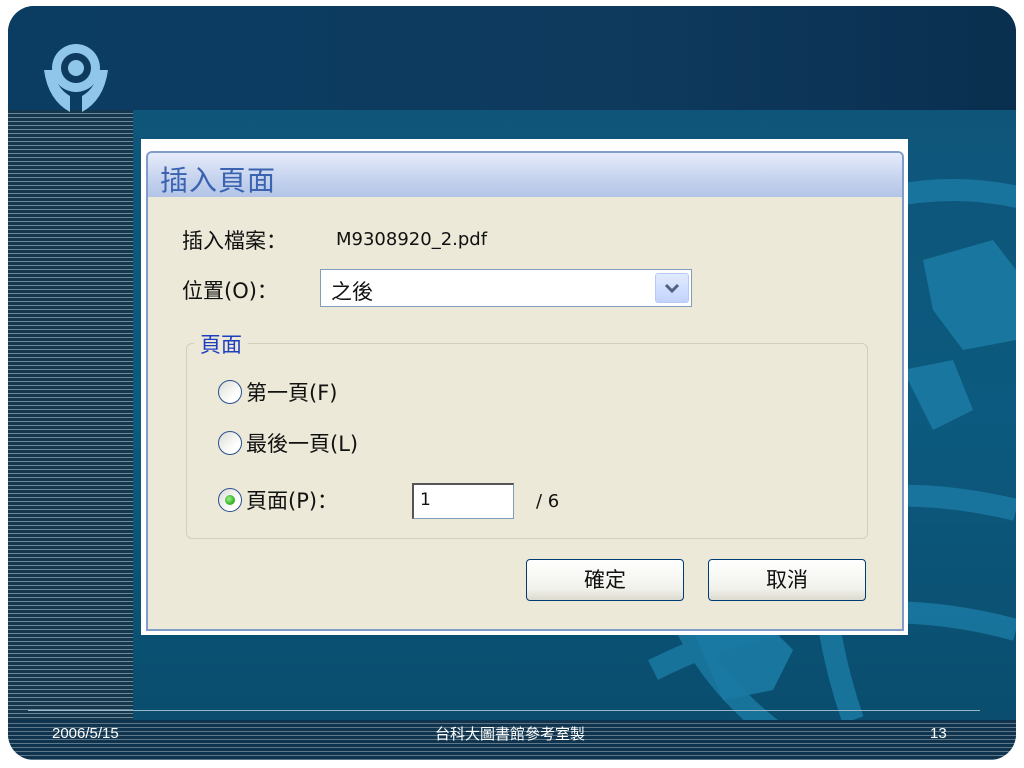 The width and height of the screenshot is (1024, 768). I want to click on slide-header, so click(512, 58).